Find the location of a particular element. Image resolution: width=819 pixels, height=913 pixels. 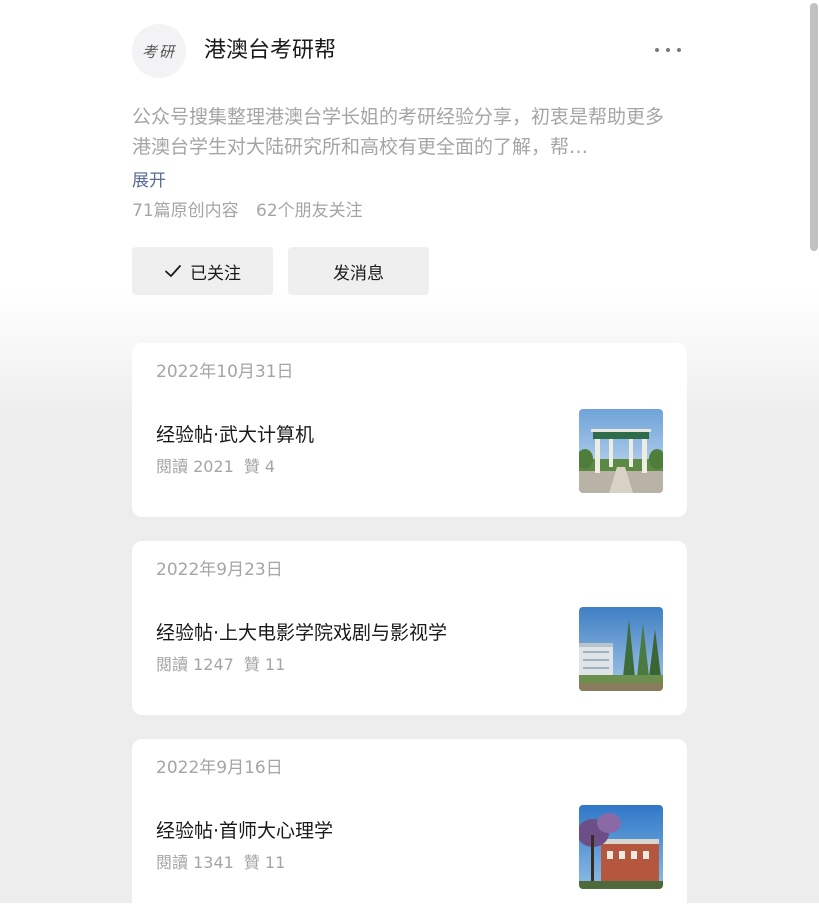

vertical-scrollbar is located at coordinates (812, 451).